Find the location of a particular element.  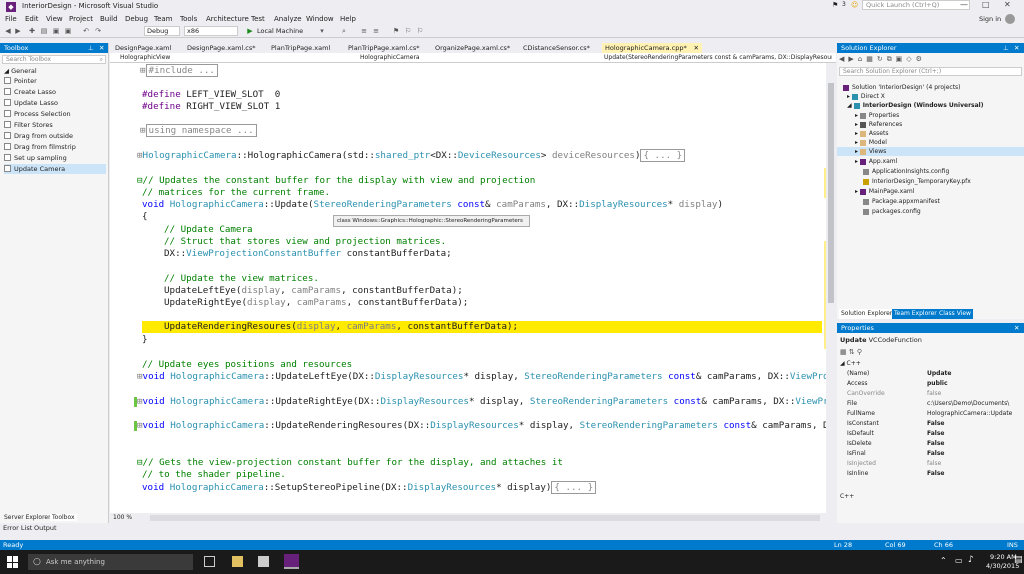

tab-solution-explorer: Solution Explorer is located at coordinates (867, 314).